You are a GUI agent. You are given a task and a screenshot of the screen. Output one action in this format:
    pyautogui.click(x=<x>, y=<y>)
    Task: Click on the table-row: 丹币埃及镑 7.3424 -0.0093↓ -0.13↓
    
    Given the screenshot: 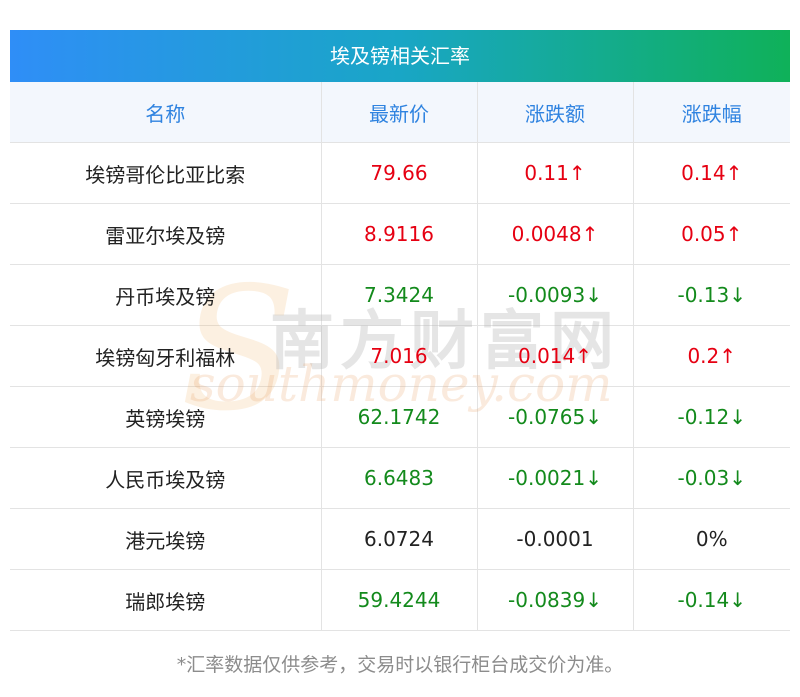 What is the action you would take?
    pyautogui.click(x=400, y=295)
    